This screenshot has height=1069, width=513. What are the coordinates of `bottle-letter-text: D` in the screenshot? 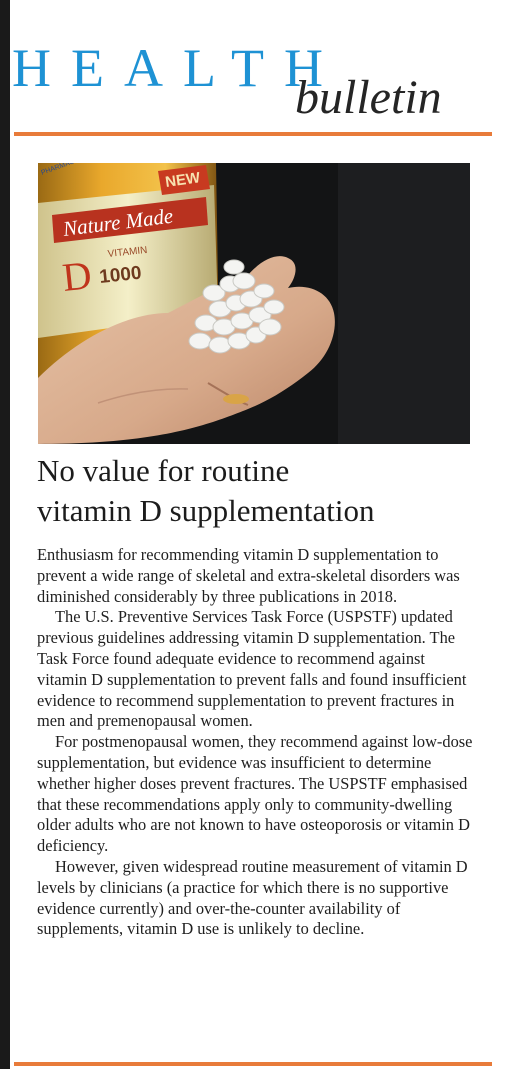 It's located at (76, 276).